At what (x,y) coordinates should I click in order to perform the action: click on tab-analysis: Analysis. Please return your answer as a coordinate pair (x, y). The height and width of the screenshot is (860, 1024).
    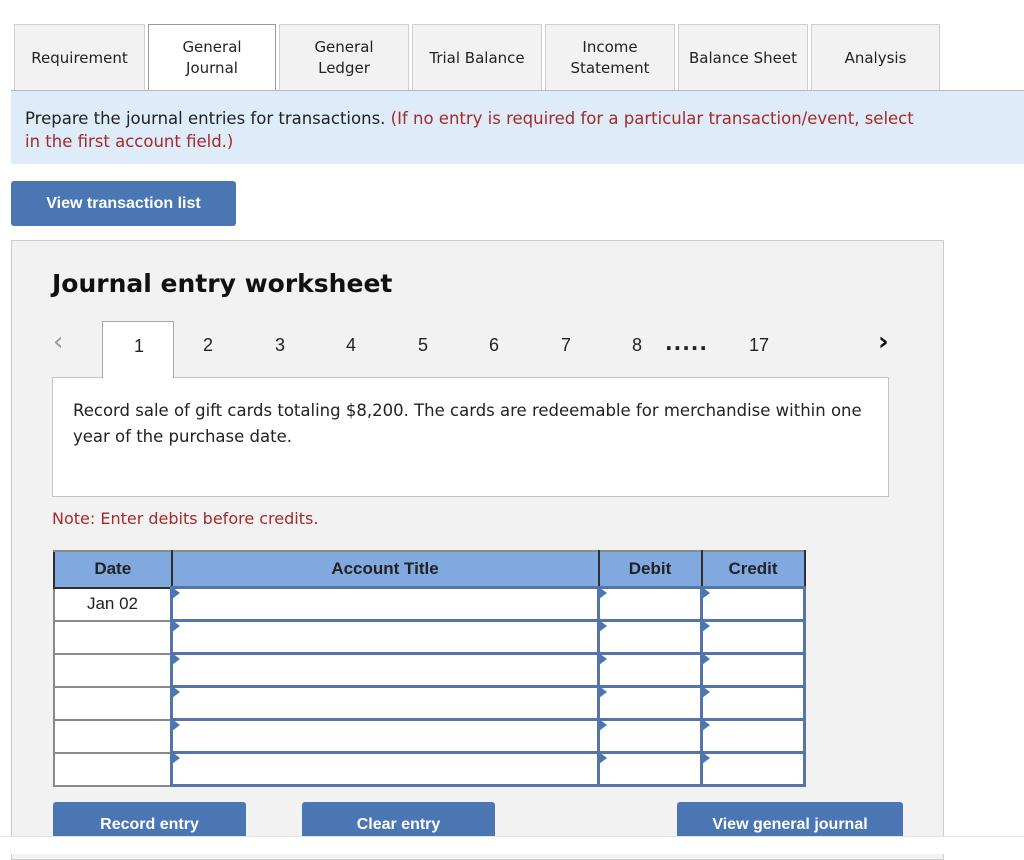
    Looking at the image, I should click on (875, 57).